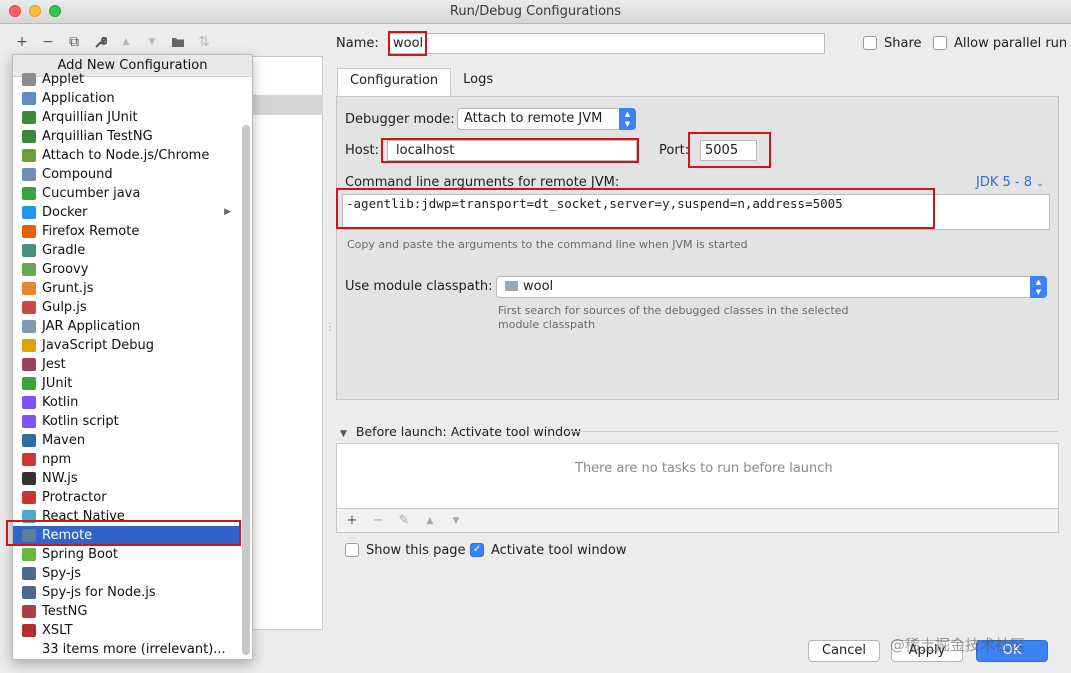 This screenshot has width=1071, height=673. Describe the element at coordinates (246, 390) in the screenshot. I see `popup-scrollbar` at that location.